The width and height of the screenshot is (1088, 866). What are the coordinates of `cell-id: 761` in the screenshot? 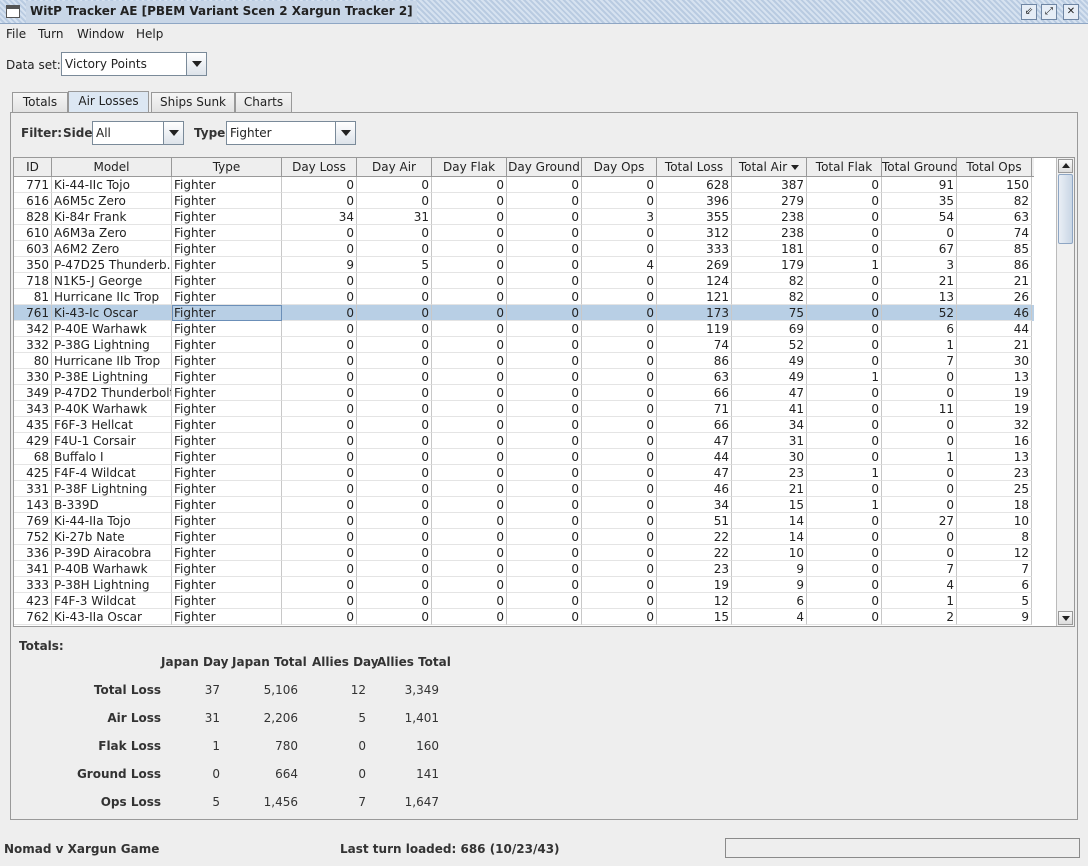 It's located at (33, 313).